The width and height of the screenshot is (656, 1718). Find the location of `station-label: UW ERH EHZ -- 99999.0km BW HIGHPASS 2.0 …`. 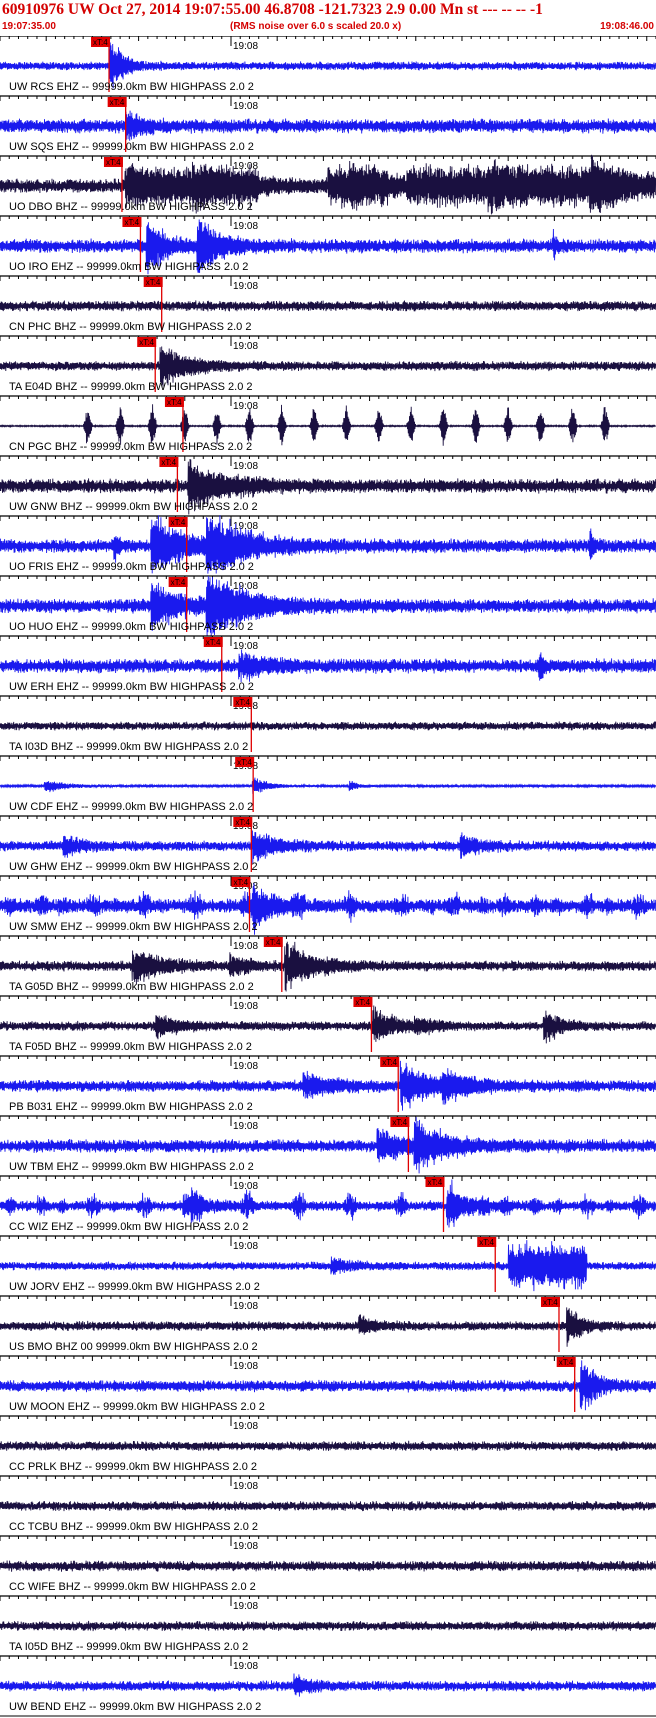

station-label: UW ERH EHZ -- 99999.0km BW HIGHPASS 2.0 … is located at coordinates (131, 687).